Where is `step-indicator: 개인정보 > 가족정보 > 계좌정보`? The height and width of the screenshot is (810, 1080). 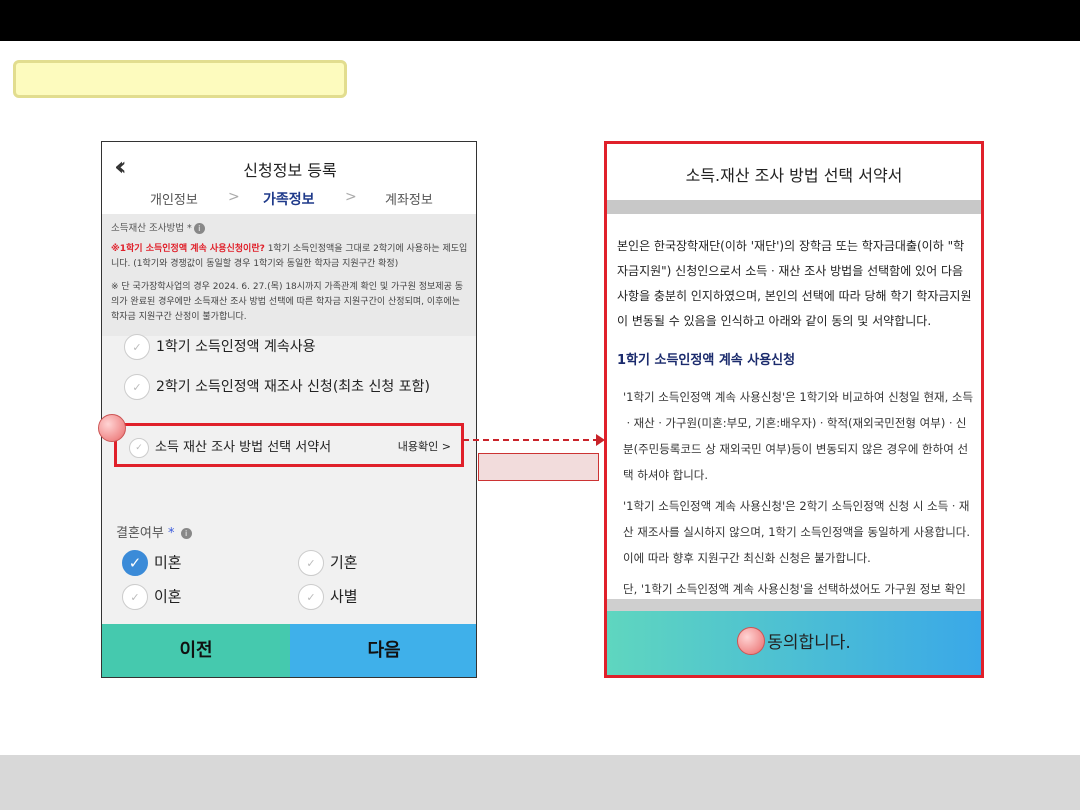
step-indicator: 개인정보 > 가족정보 > 계좌정보 is located at coordinates (289, 201).